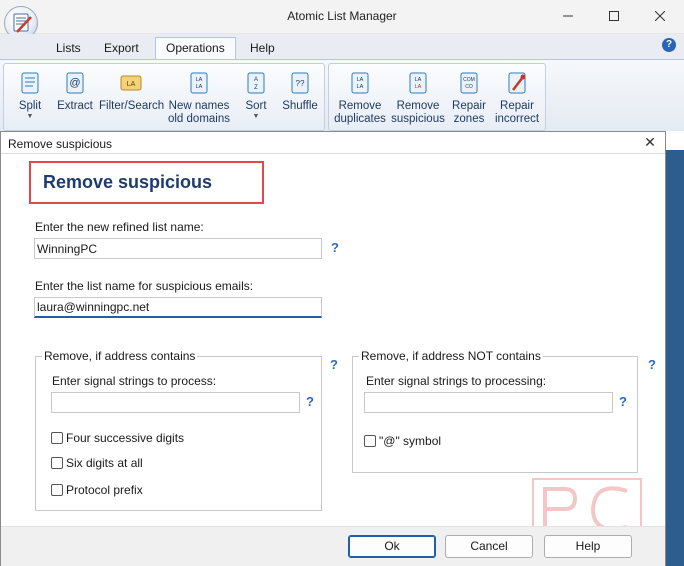 This screenshot has width=684, height=566. Describe the element at coordinates (334, 364) in the screenshot. I see `contains-group-help-icon: ?` at that location.